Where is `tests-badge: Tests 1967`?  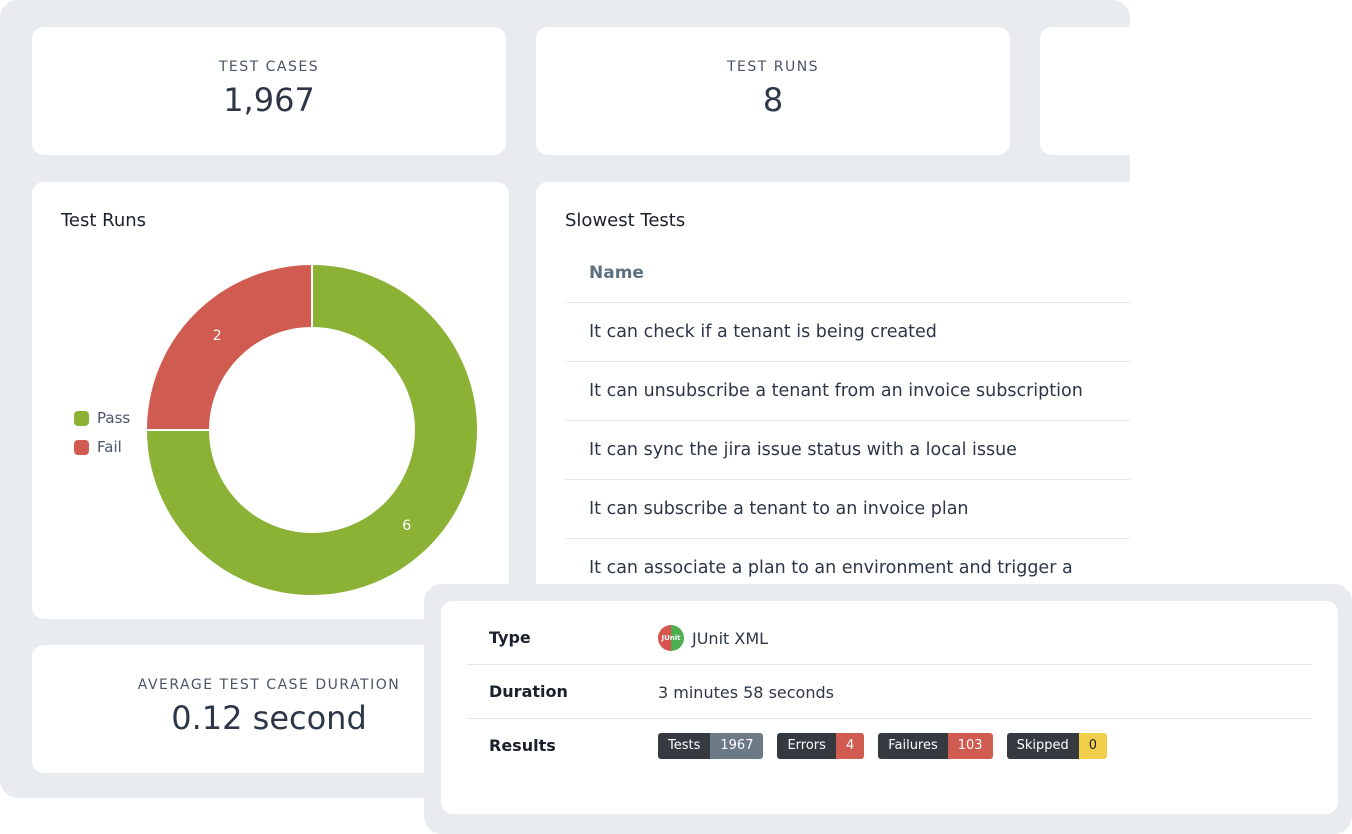 tests-badge: Tests 1967 is located at coordinates (711, 746).